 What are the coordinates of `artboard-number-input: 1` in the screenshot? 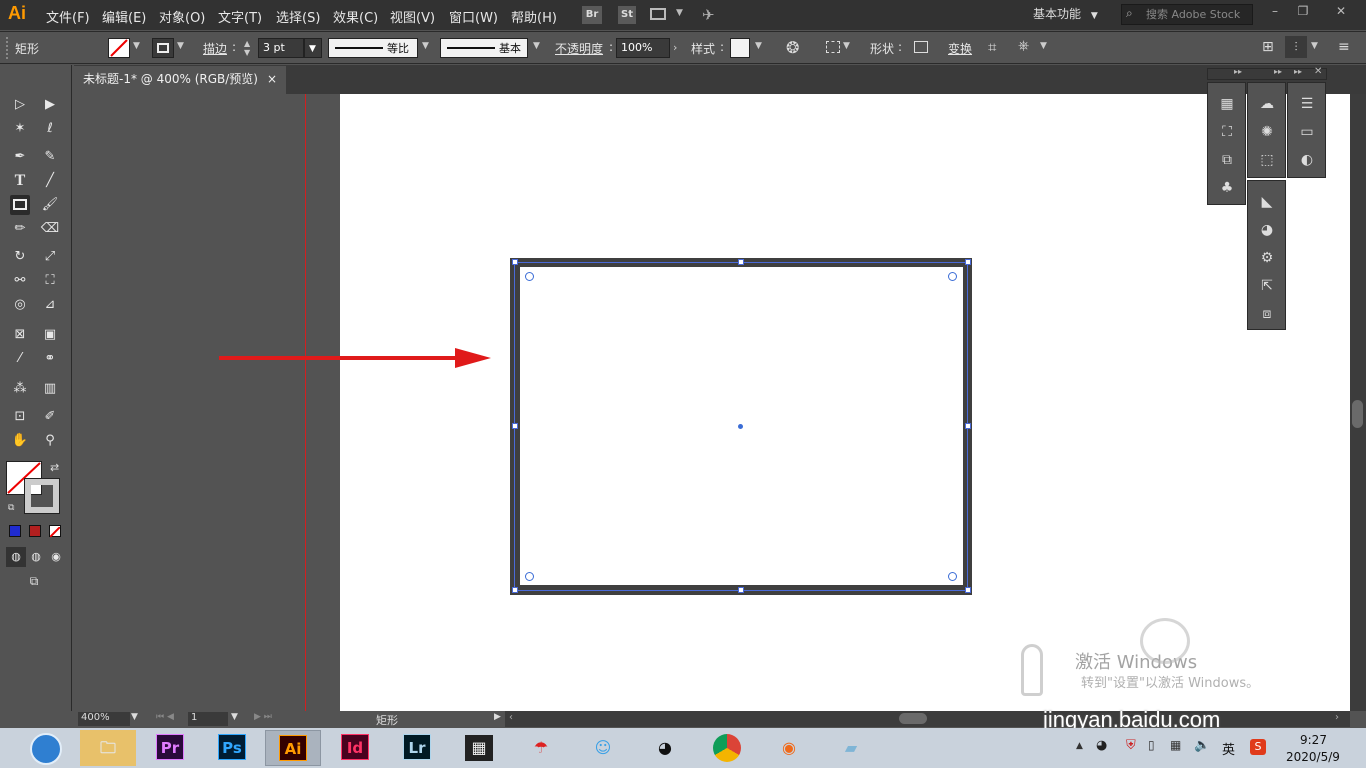 It's located at (208, 719).